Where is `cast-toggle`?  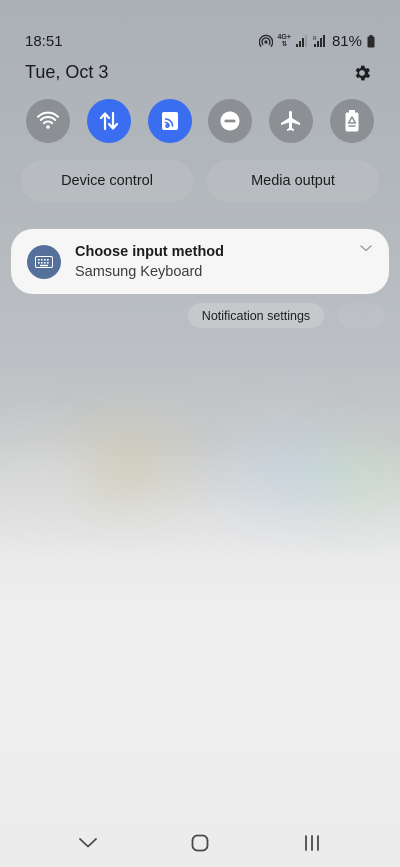 cast-toggle is located at coordinates (169, 121).